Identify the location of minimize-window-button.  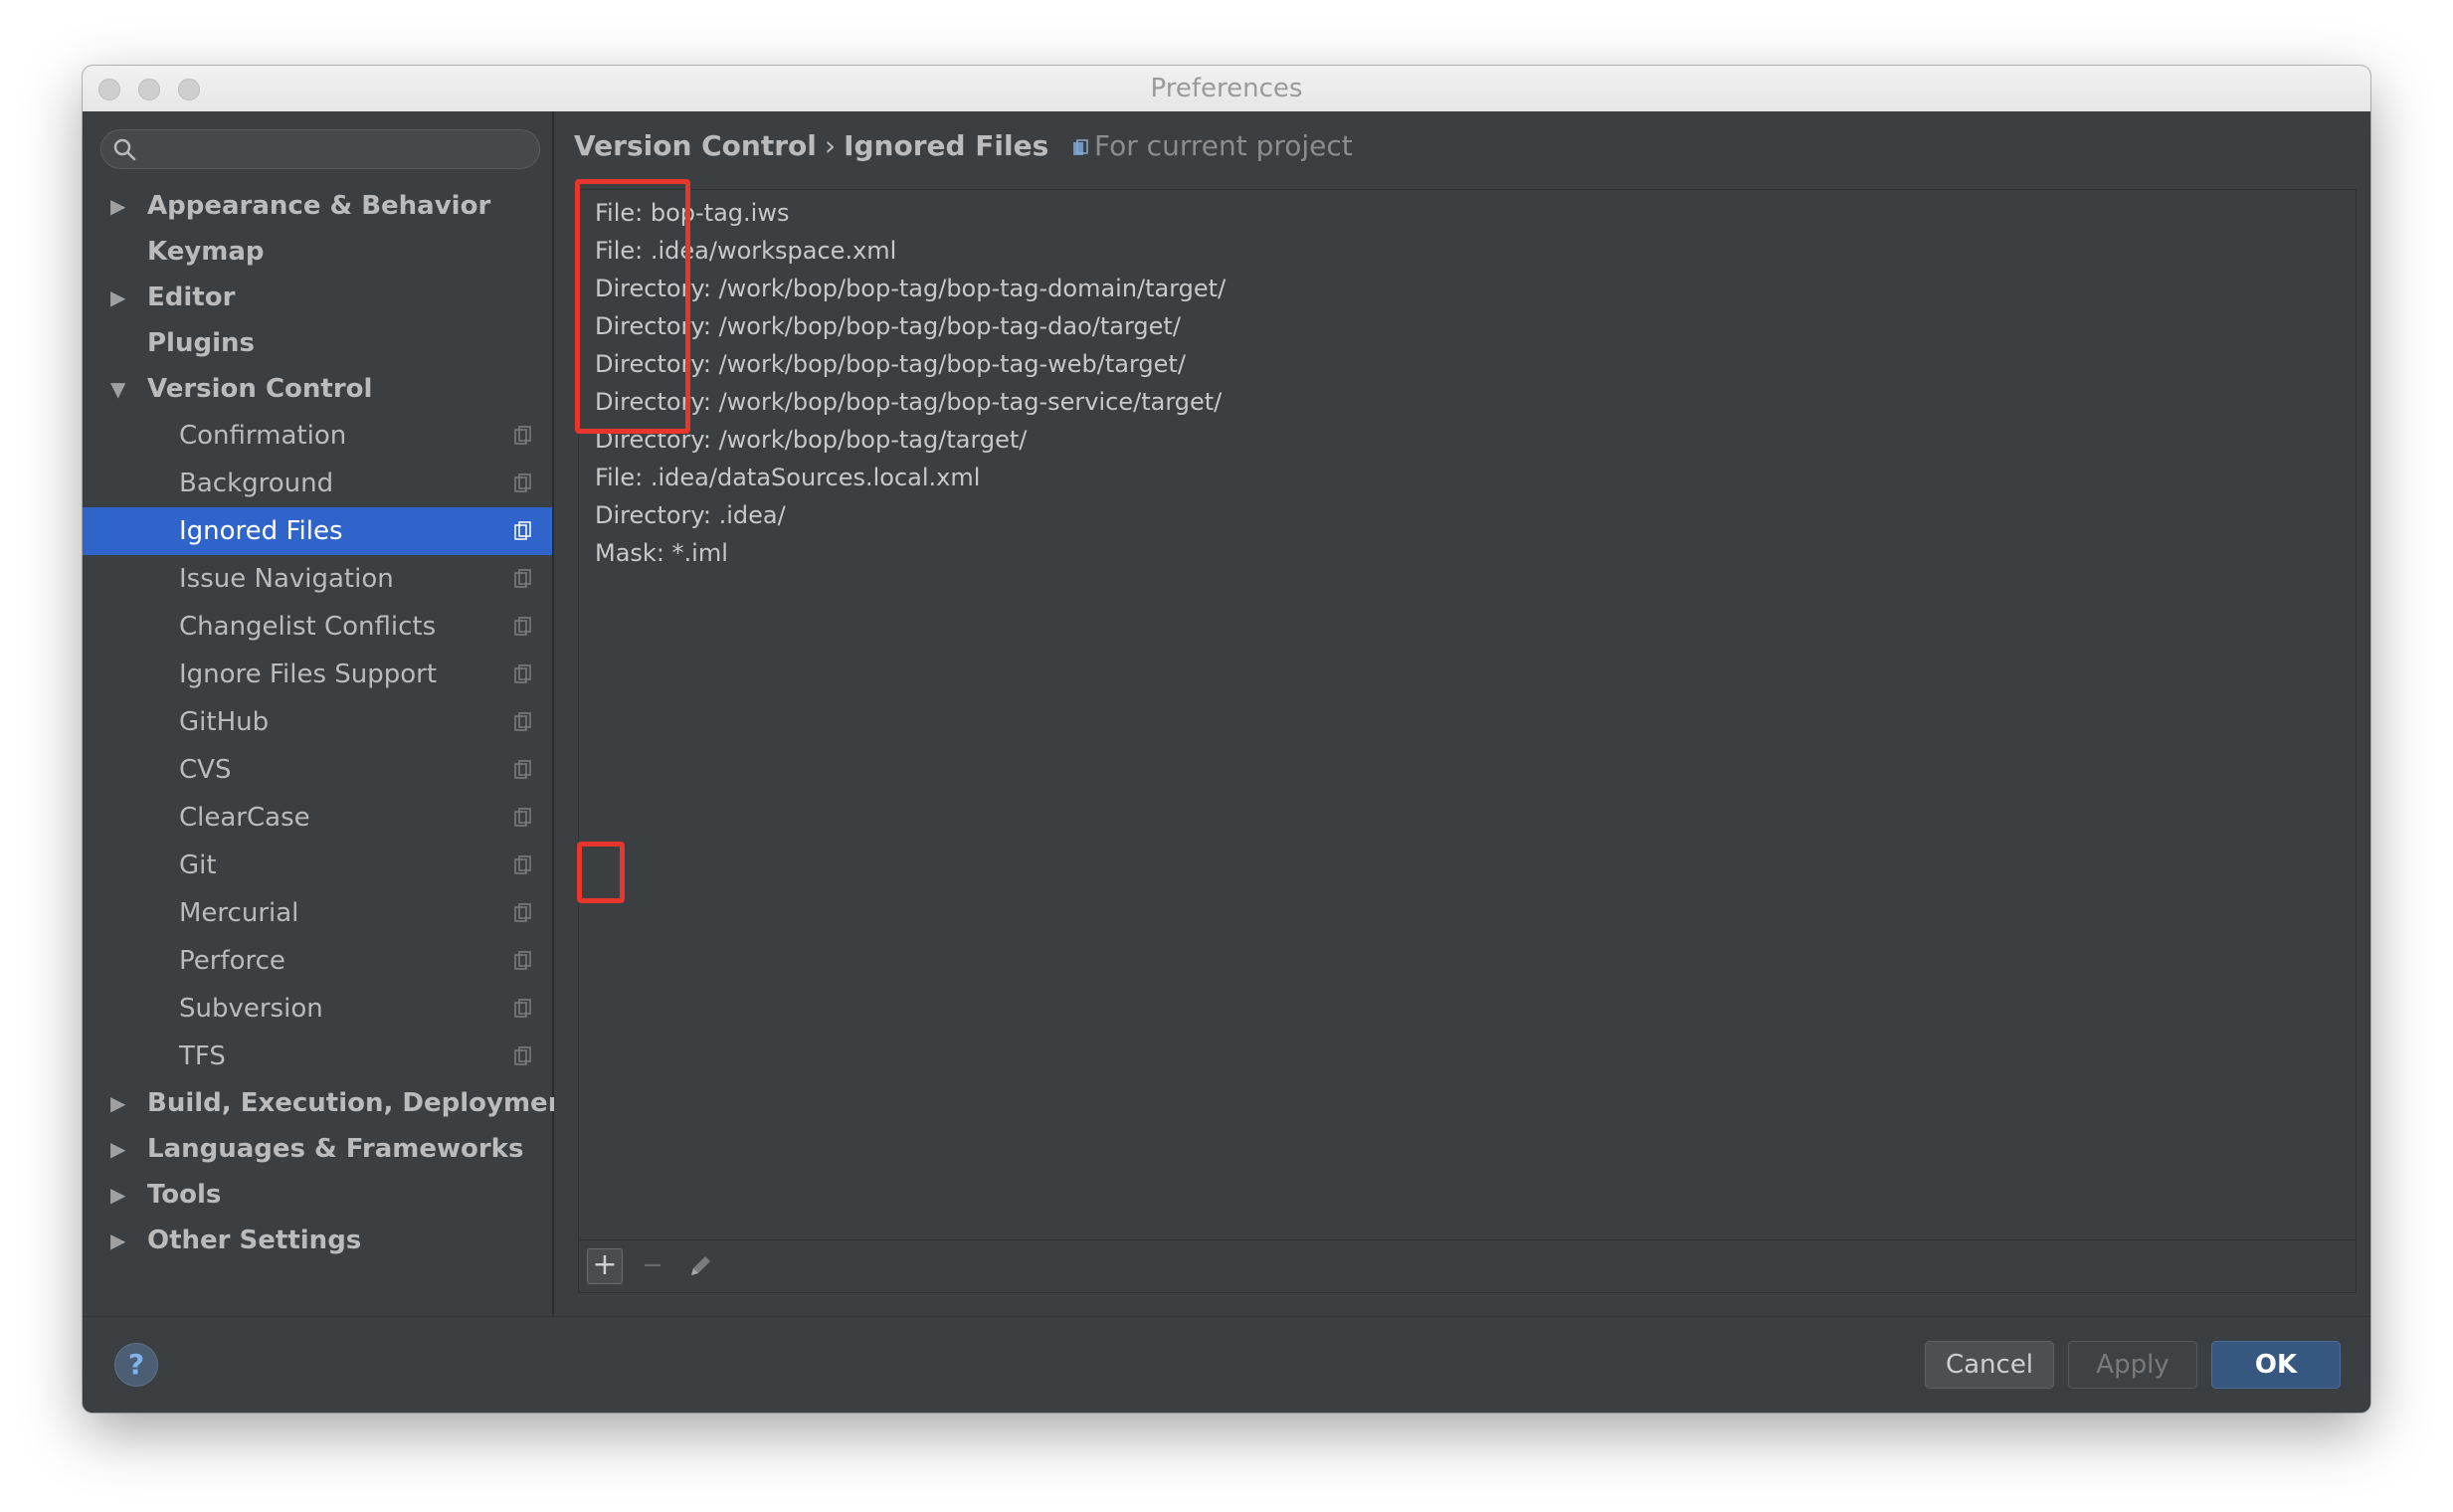
(149, 89).